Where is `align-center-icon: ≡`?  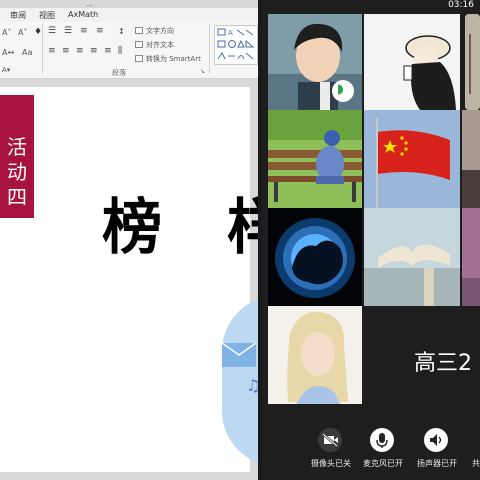 align-center-icon: ≡ is located at coordinates (66, 51).